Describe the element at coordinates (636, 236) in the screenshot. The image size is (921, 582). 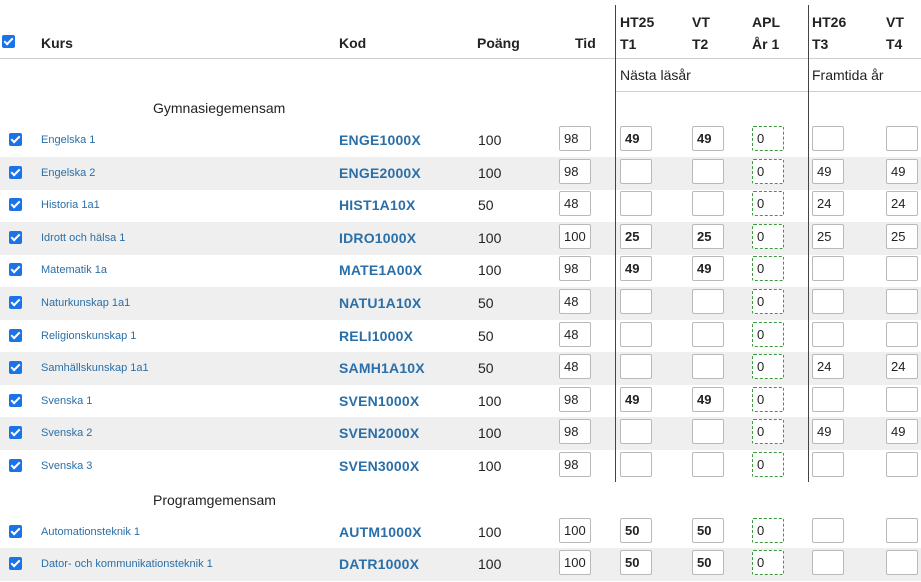
I see `t1-input: 25` at that location.